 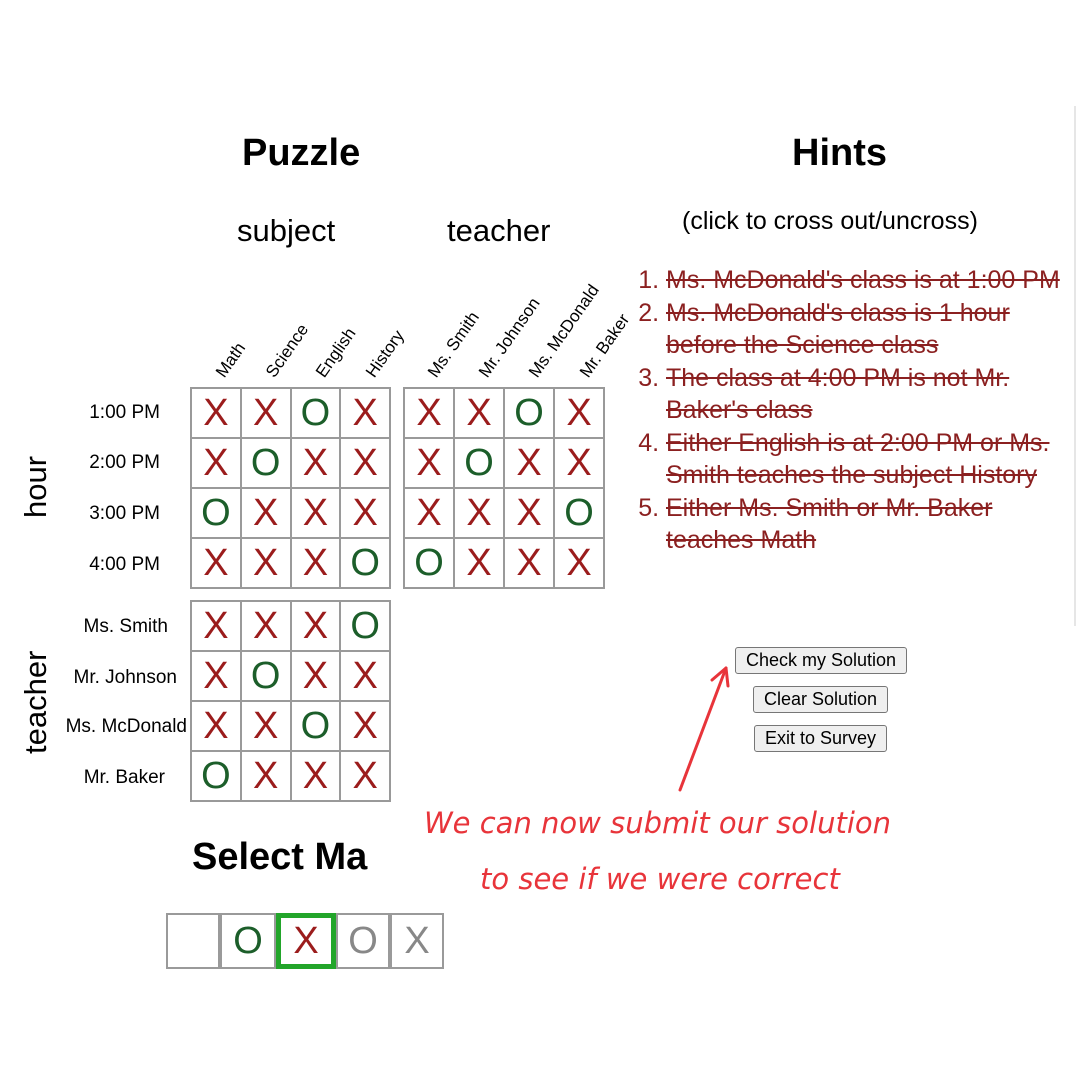 What do you see at coordinates (124, 777) in the screenshot?
I see `row-header-mr-baker: Mr. Baker` at bounding box center [124, 777].